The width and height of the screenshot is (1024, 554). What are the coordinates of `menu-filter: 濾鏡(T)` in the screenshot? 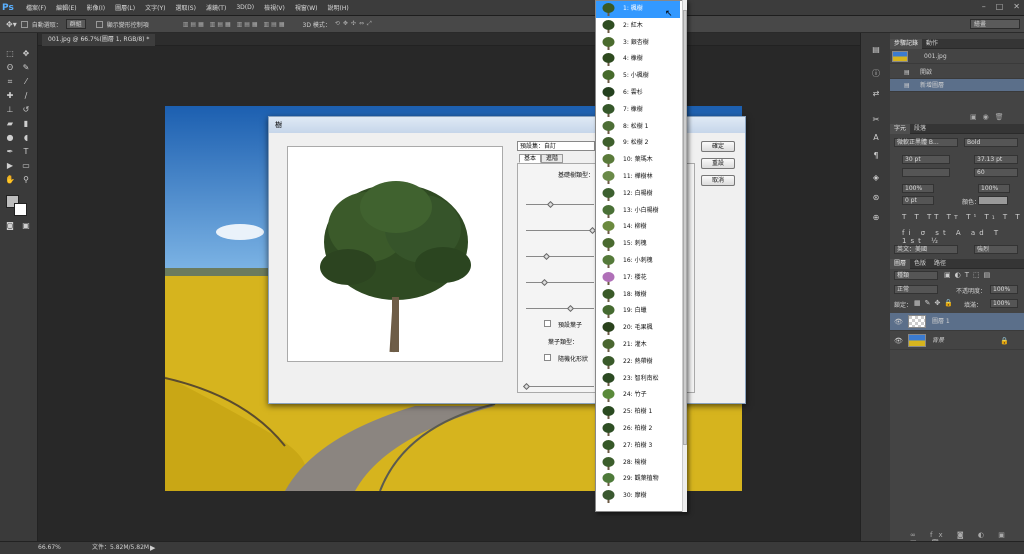 It's located at (216, 7).